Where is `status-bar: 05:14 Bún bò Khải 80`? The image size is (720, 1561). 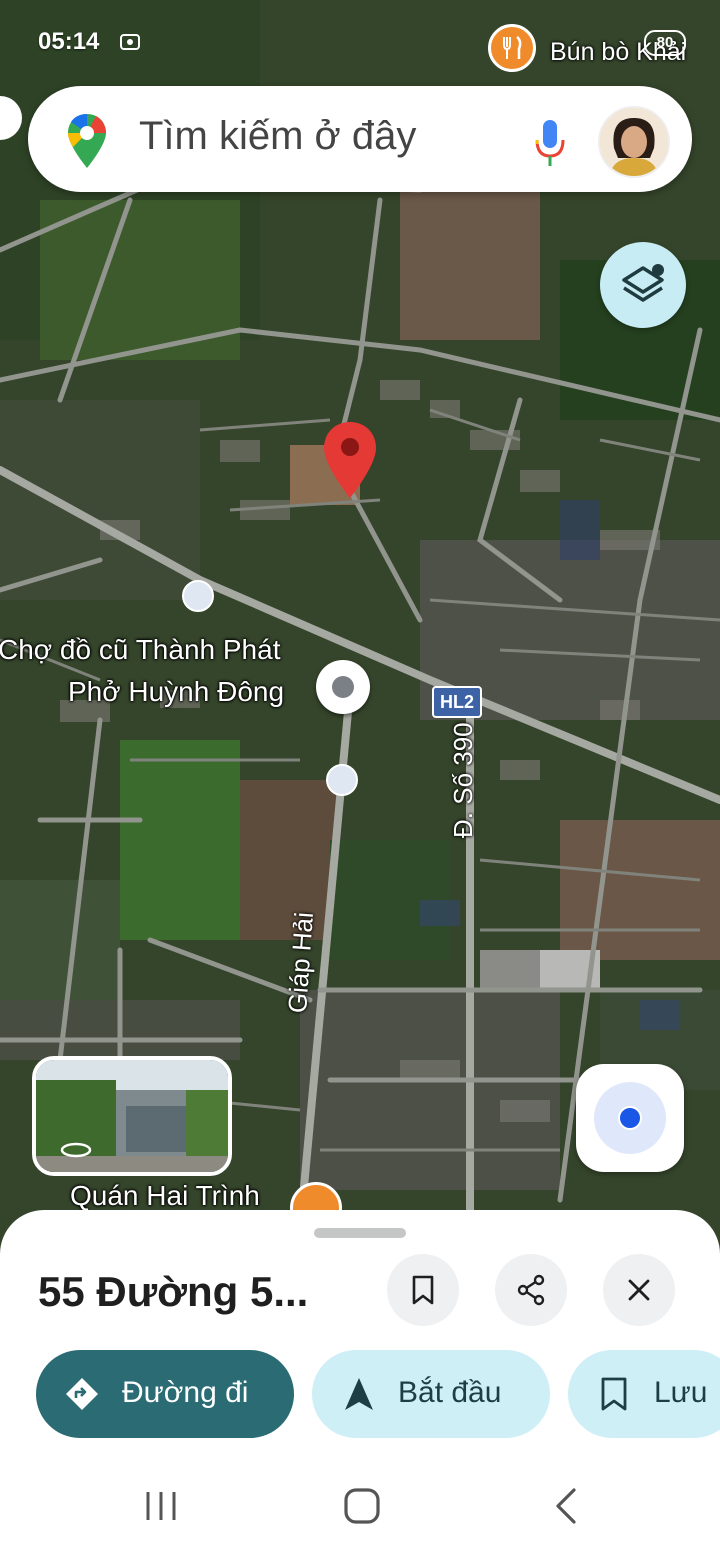 status-bar: 05:14 Bún bò Khải 80 is located at coordinates (360, 40).